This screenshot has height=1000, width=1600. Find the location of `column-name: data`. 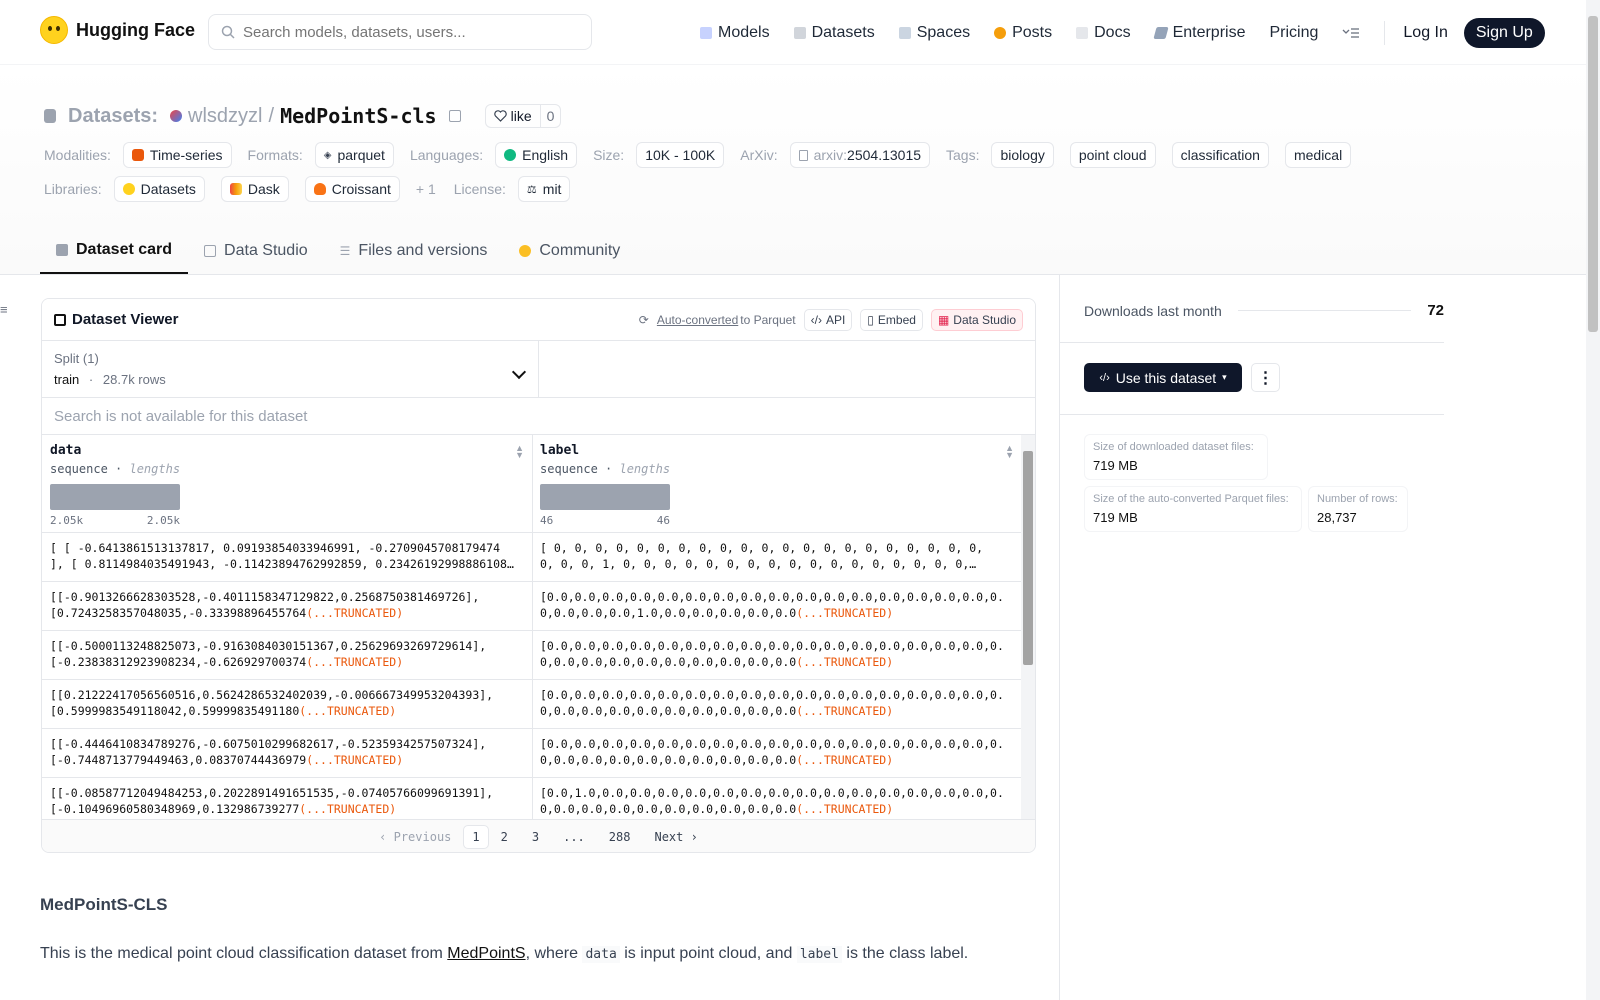

column-name: data is located at coordinates (66, 450).